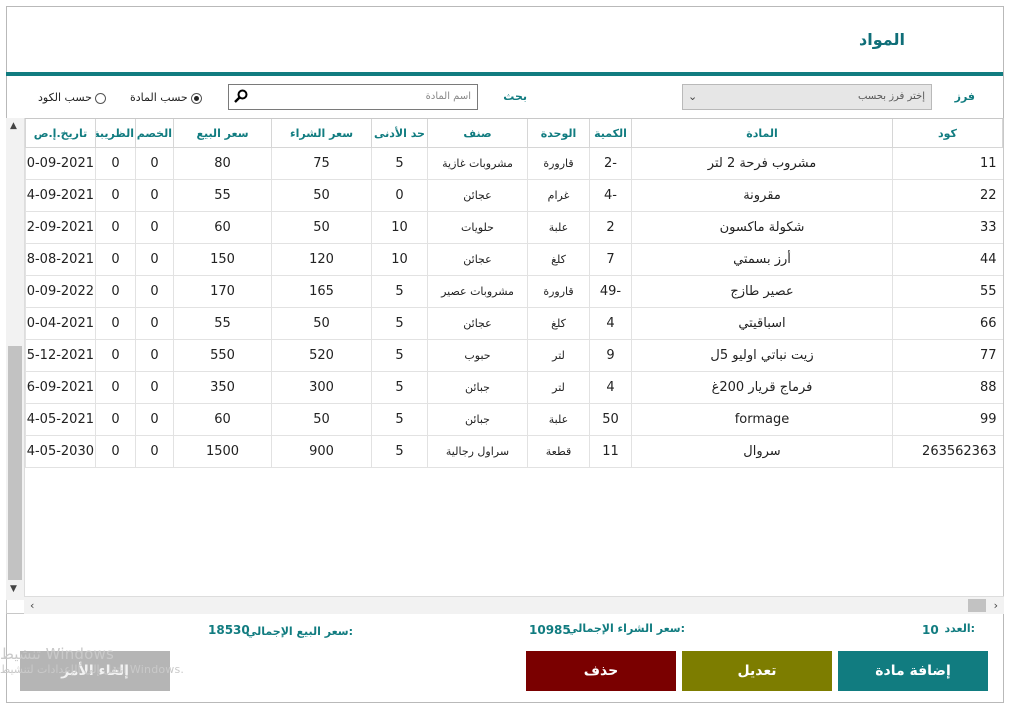  I want to click on table-cell: زيت نباتي اوليو 5ل, so click(762, 355).